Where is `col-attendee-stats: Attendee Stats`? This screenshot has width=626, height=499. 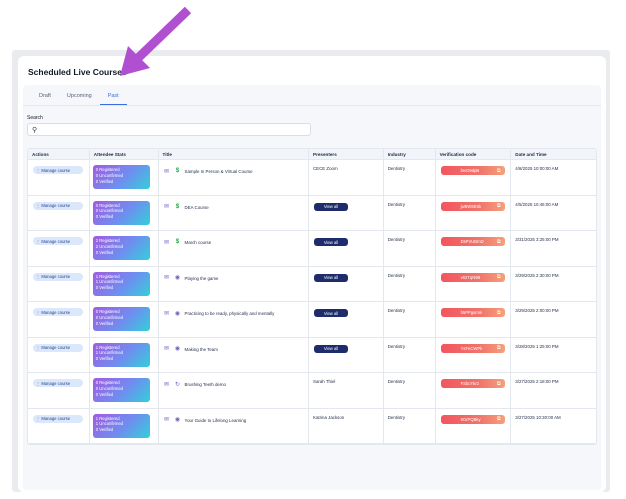 col-attendee-stats: Attendee Stats is located at coordinates (124, 154).